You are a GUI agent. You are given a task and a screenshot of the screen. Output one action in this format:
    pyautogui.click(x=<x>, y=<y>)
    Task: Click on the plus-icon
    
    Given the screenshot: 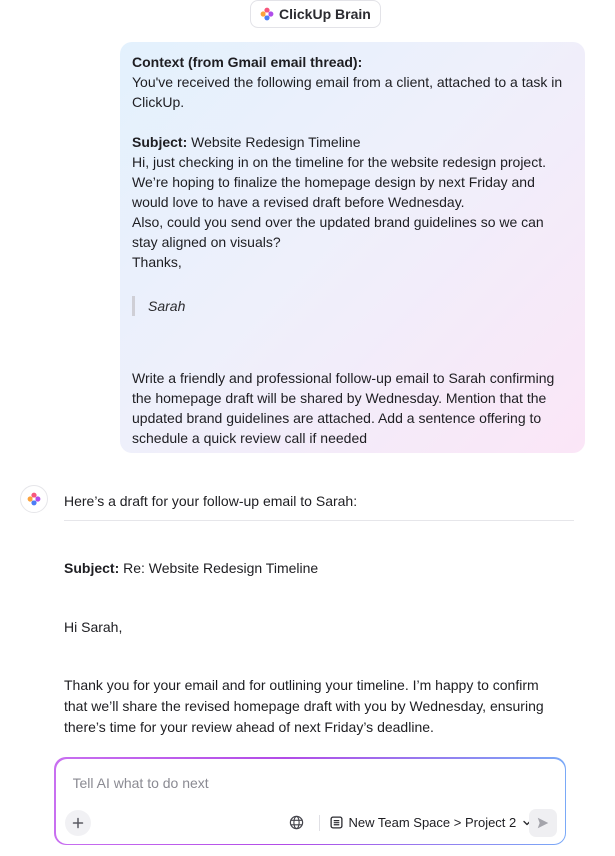 What is the action you would take?
    pyautogui.click(x=77, y=822)
    